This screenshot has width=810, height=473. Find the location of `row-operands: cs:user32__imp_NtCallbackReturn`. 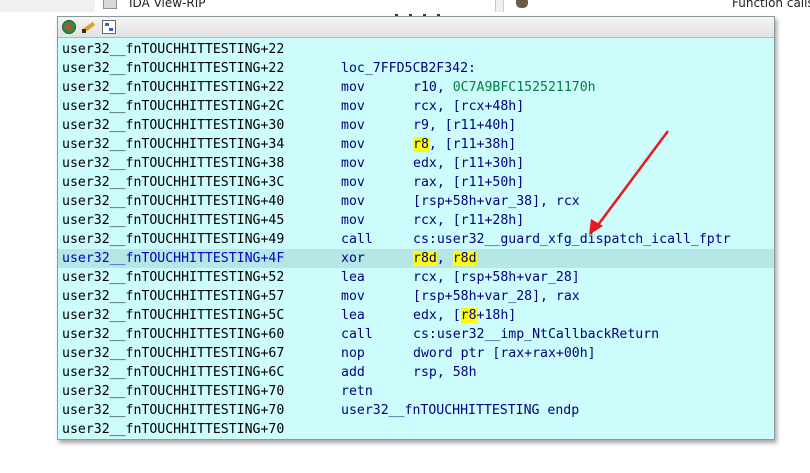

row-operands: cs:user32__imp_NtCallbackReturn is located at coordinates (536, 334).